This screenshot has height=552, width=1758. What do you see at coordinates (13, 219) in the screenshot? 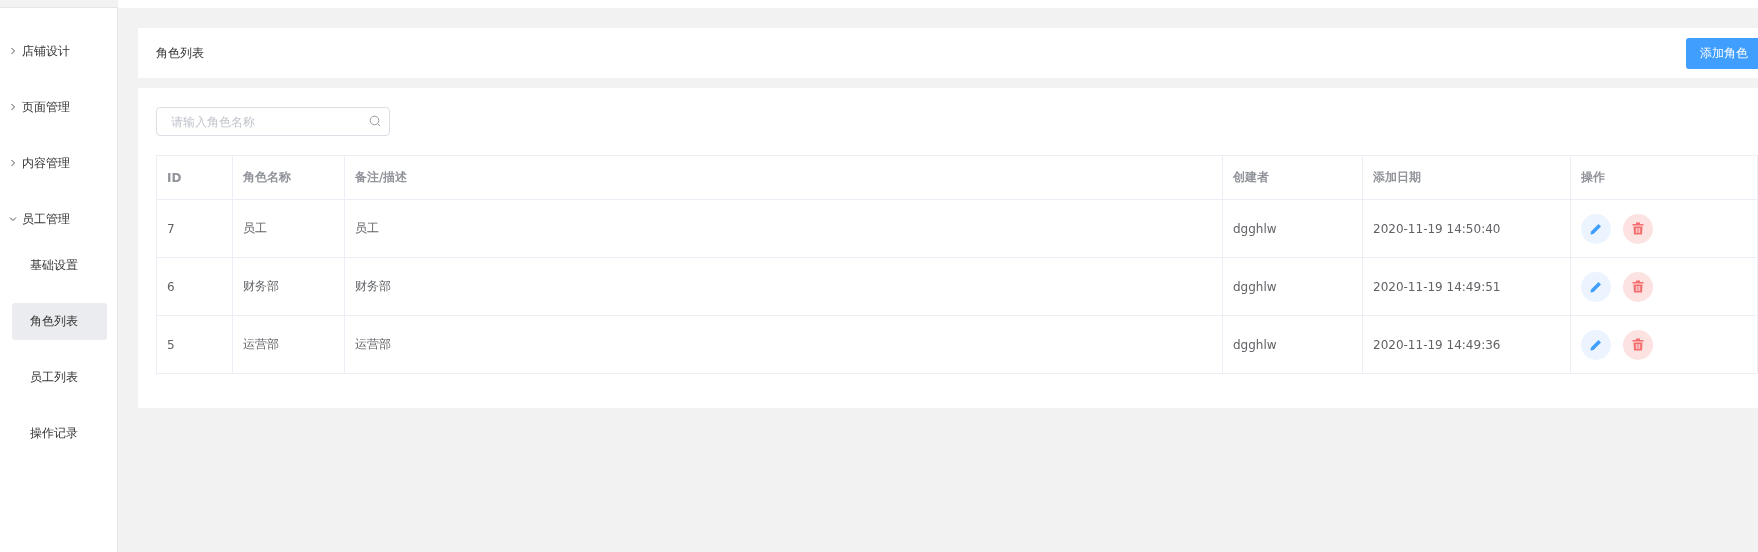
I see `chevron-down-icon` at bounding box center [13, 219].